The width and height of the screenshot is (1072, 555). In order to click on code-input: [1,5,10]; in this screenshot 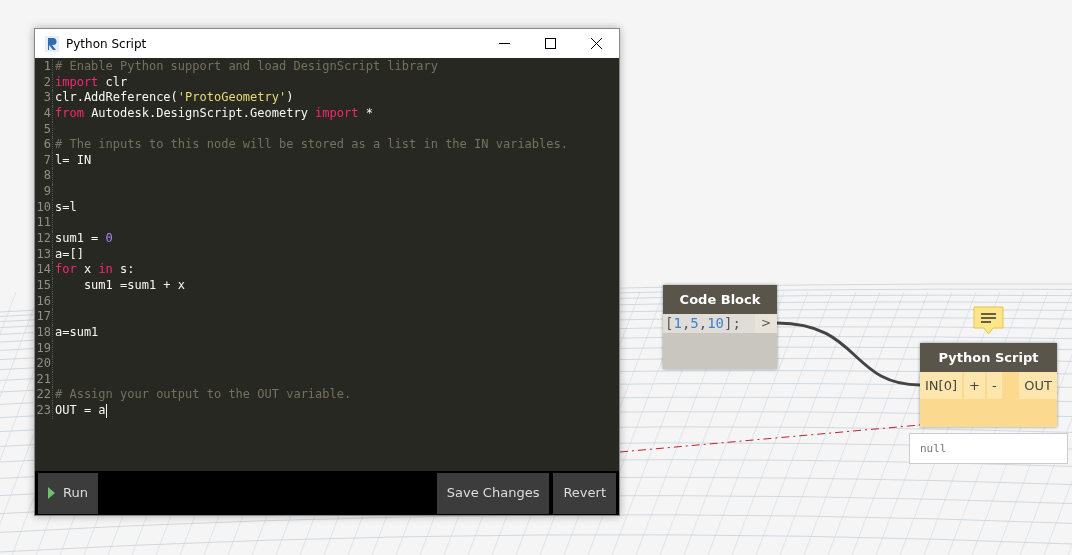, I will do `click(709, 323)`.